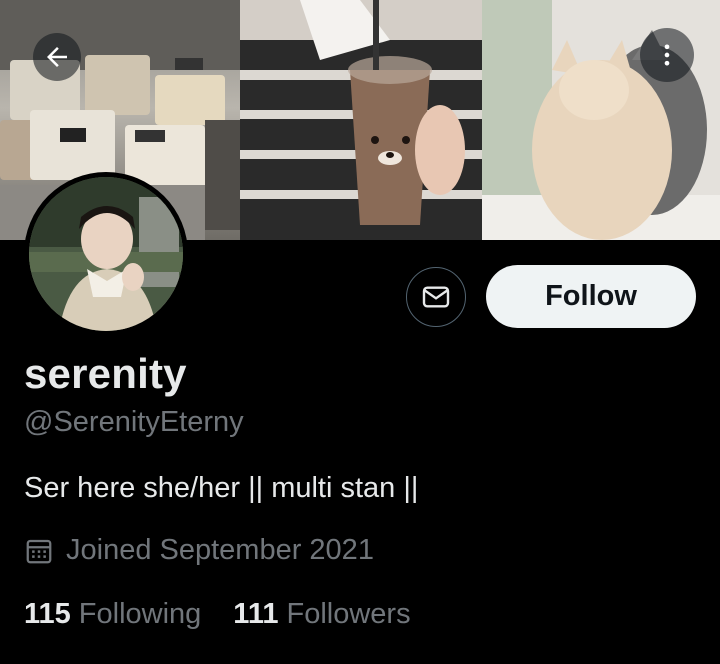  I want to click on followers-link: 111 Followers, so click(321, 614).